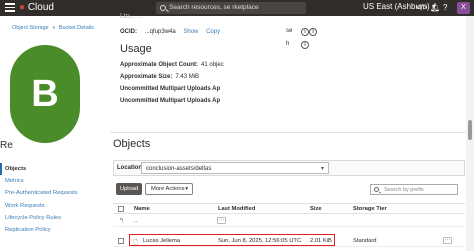  I want to click on nav-item-pre-authenticated-requests: Pre-Authenticated Requests, so click(53, 193).